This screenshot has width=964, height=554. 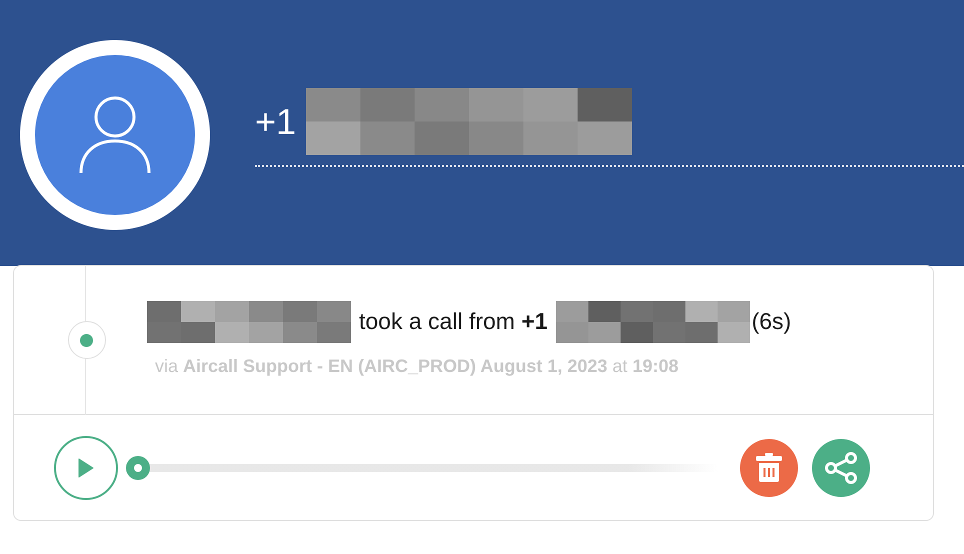 What do you see at coordinates (772, 321) in the screenshot?
I see `call-duration: (6s)` at bounding box center [772, 321].